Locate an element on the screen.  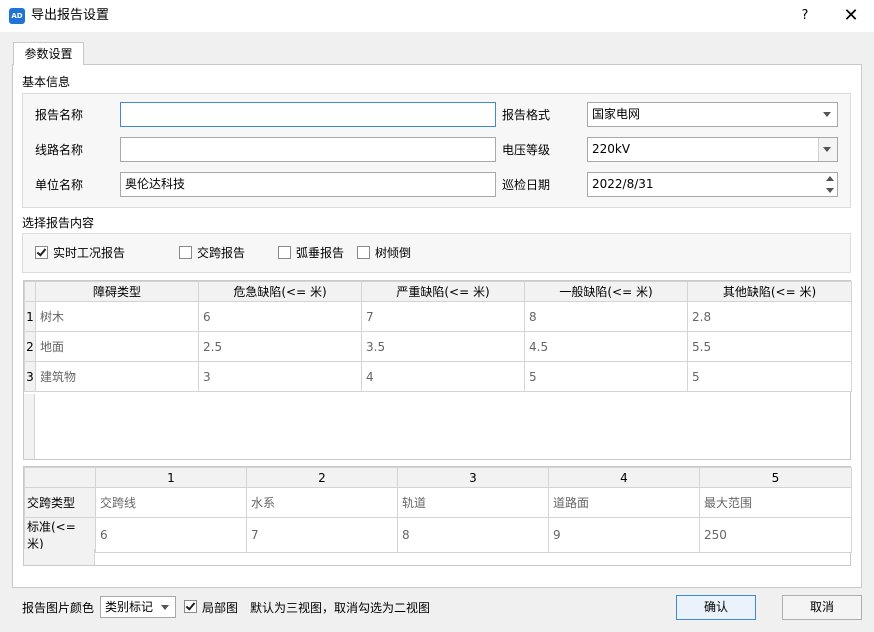
table-cell: 建筑物 is located at coordinates (117, 376).